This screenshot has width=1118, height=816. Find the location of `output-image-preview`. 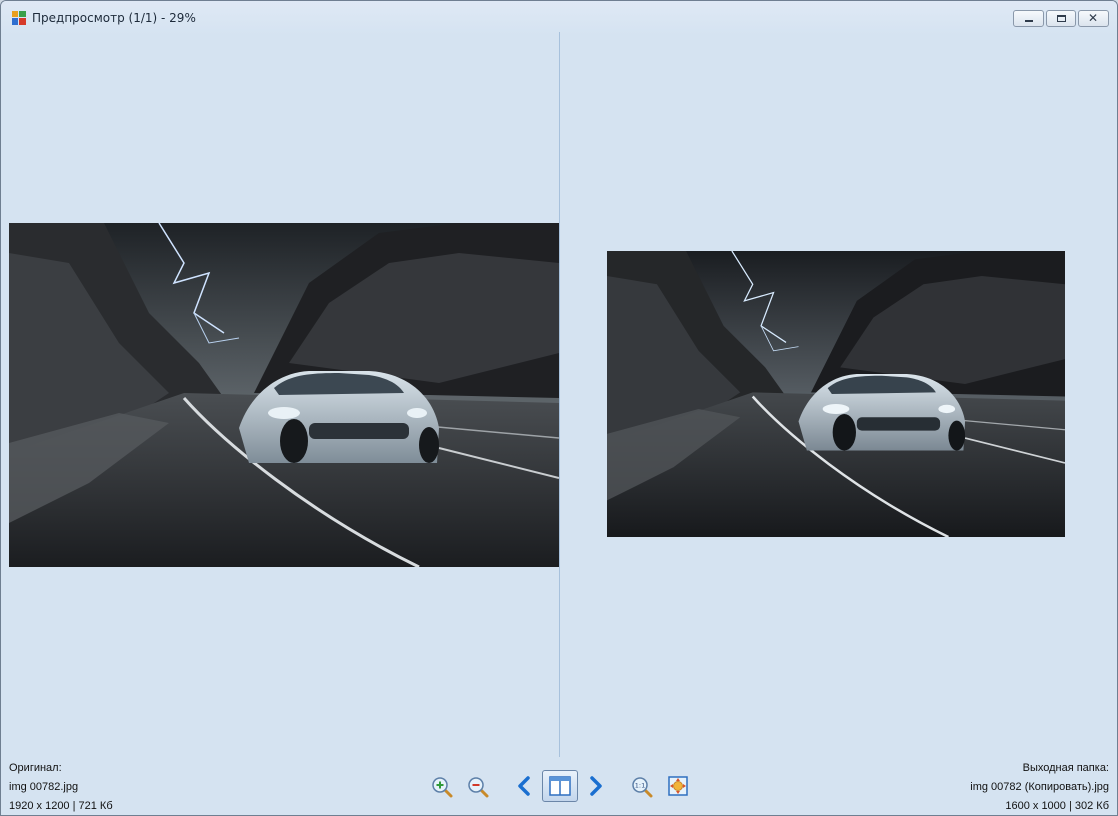

output-image-preview is located at coordinates (836, 394).